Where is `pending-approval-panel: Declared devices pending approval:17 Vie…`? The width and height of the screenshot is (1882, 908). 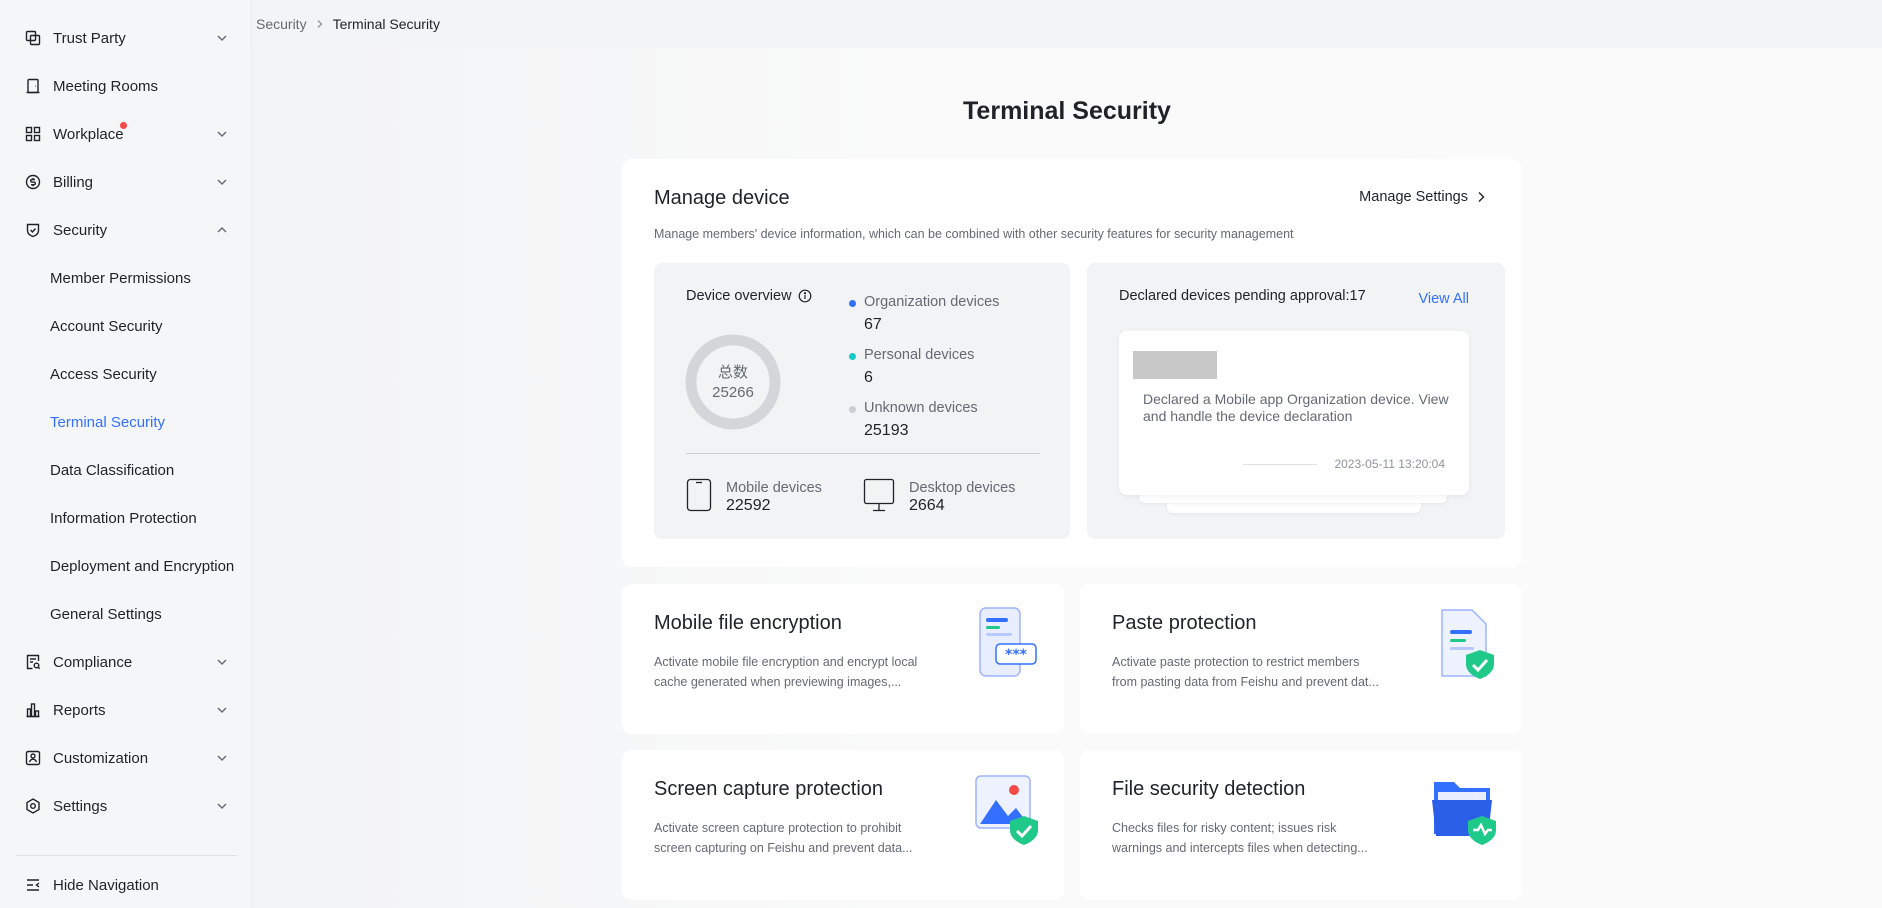
pending-approval-panel: Declared devices pending approval:17 Vie… is located at coordinates (1296, 401).